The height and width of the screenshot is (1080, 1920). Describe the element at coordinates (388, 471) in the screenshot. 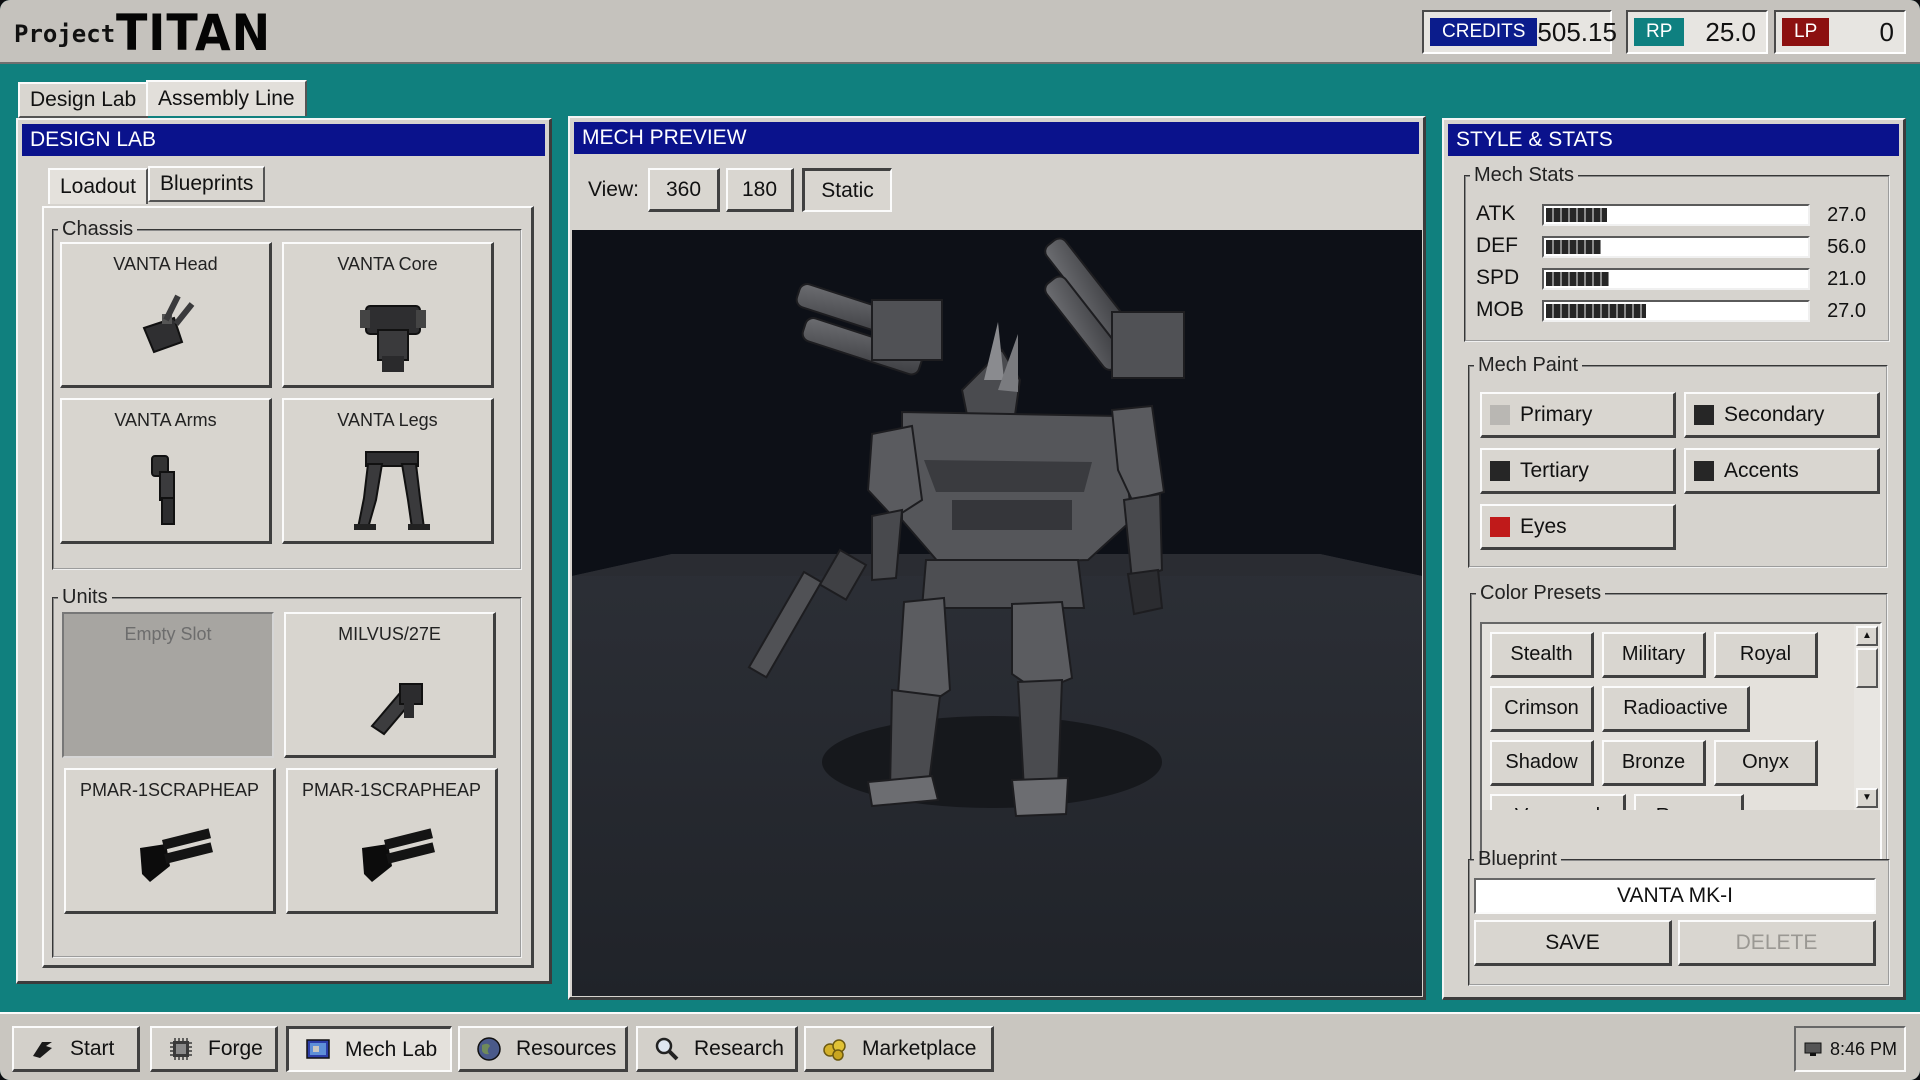

I see `part-card-legs: VANTA Legs` at that location.